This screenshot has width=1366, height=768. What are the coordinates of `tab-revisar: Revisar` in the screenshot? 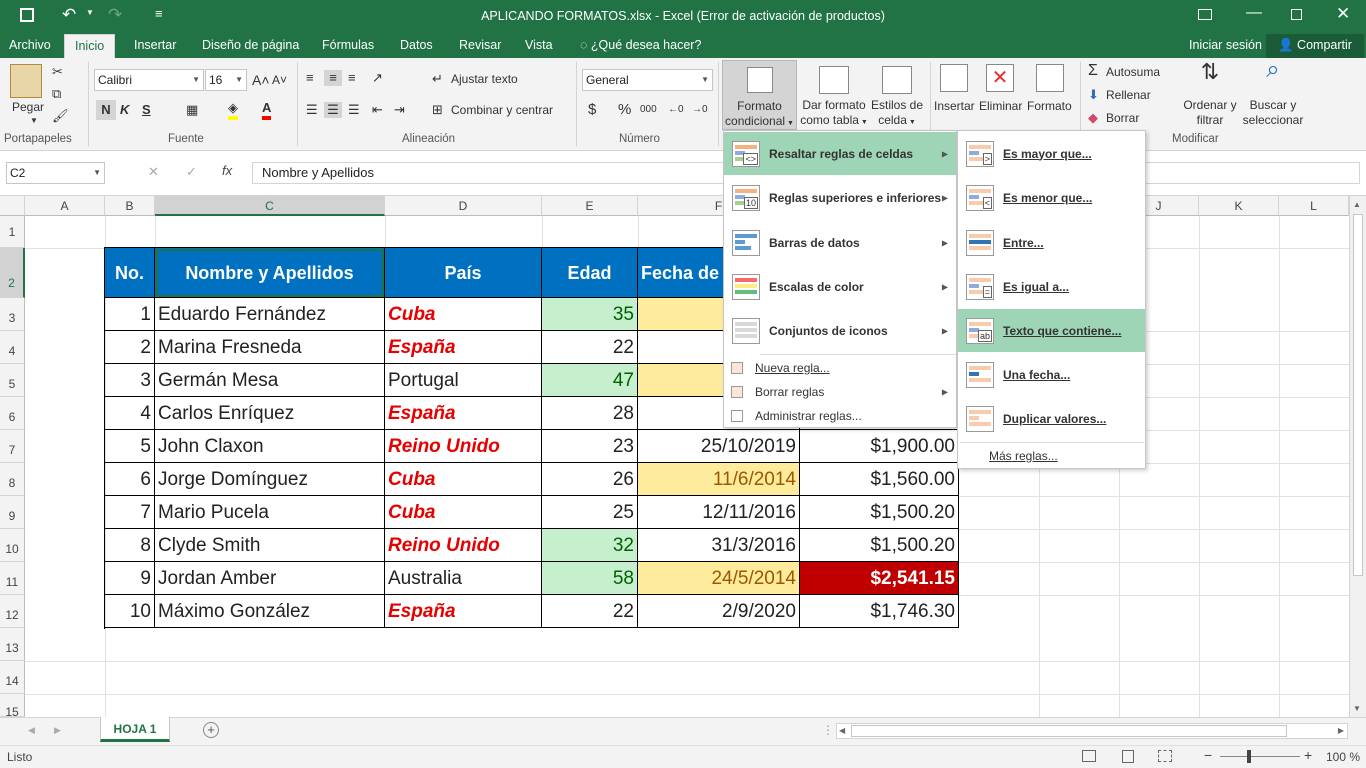 It's located at (480, 46).